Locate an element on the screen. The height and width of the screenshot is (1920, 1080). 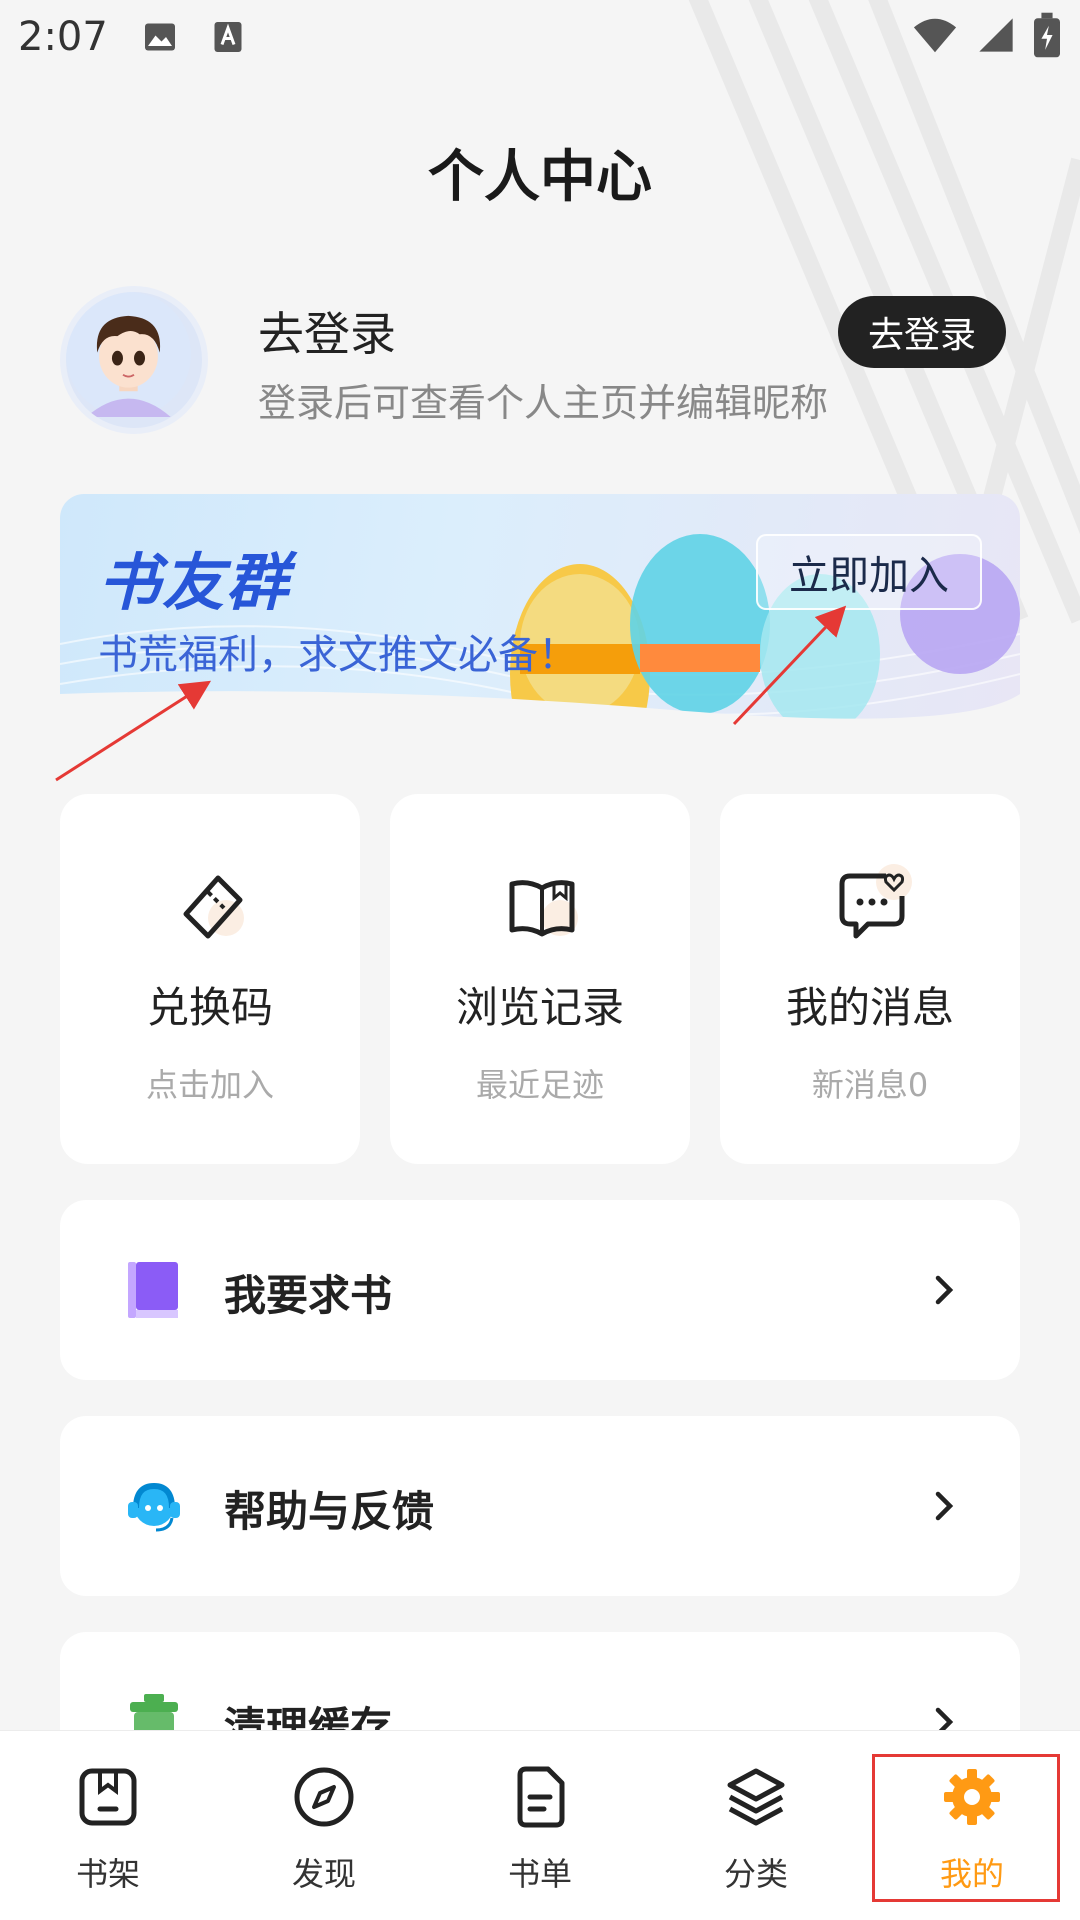
card-title: 兑换码 is located at coordinates (209, 1007).